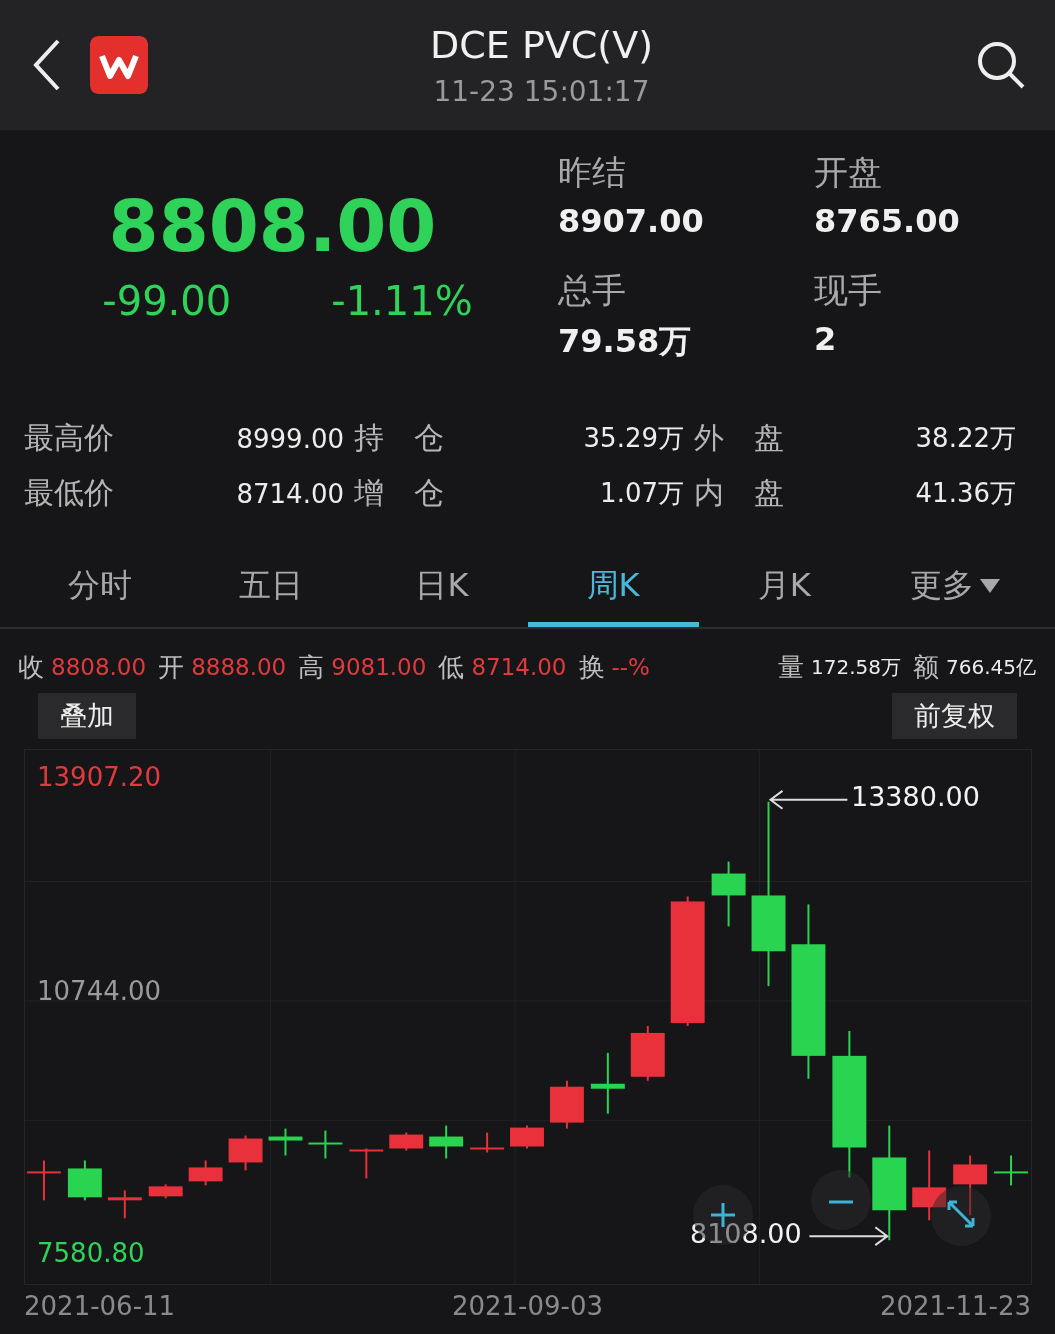 The width and height of the screenshot is (1055, 1334). Describe the element at coordinates (527, 1306) in the screenshot. I see `date-label: 2021-09-03` at that location.